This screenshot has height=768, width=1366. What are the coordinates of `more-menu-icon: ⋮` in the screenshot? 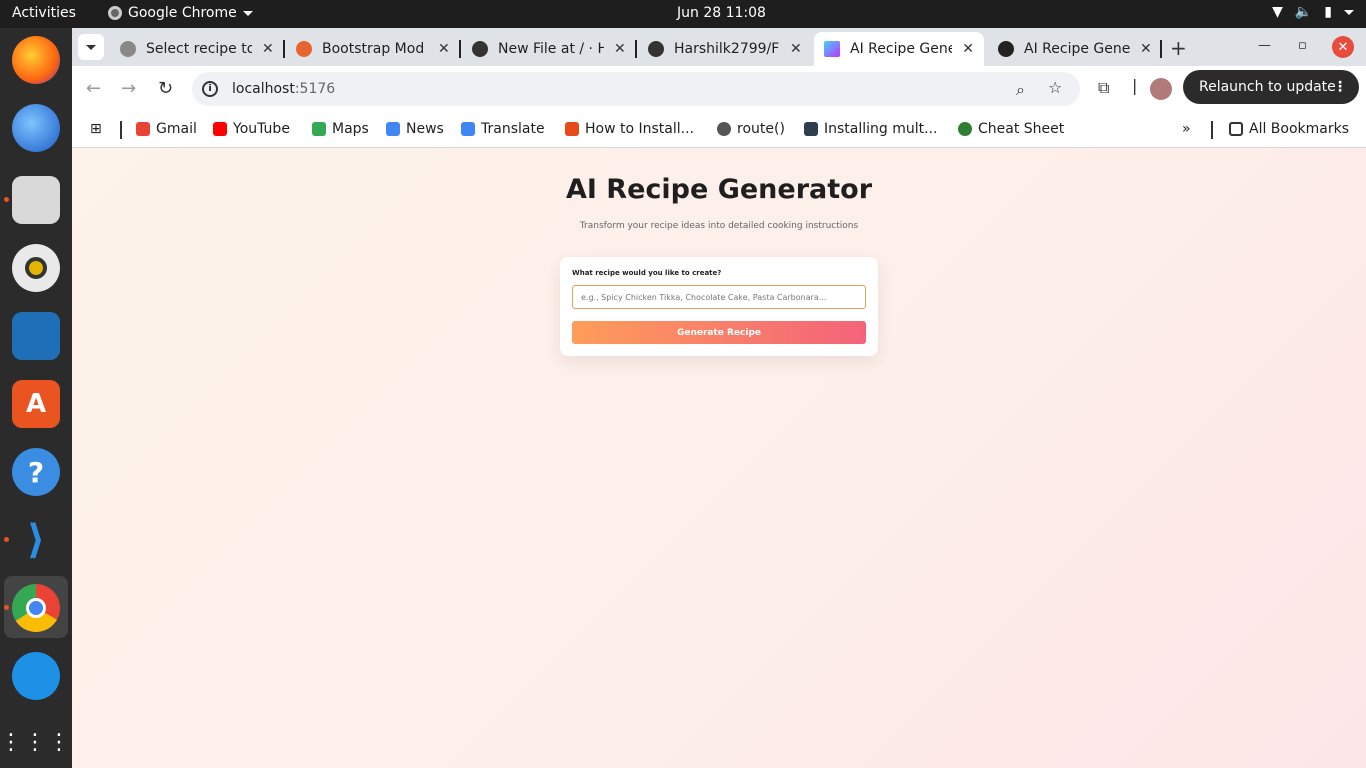 It's located at (1340, 87).